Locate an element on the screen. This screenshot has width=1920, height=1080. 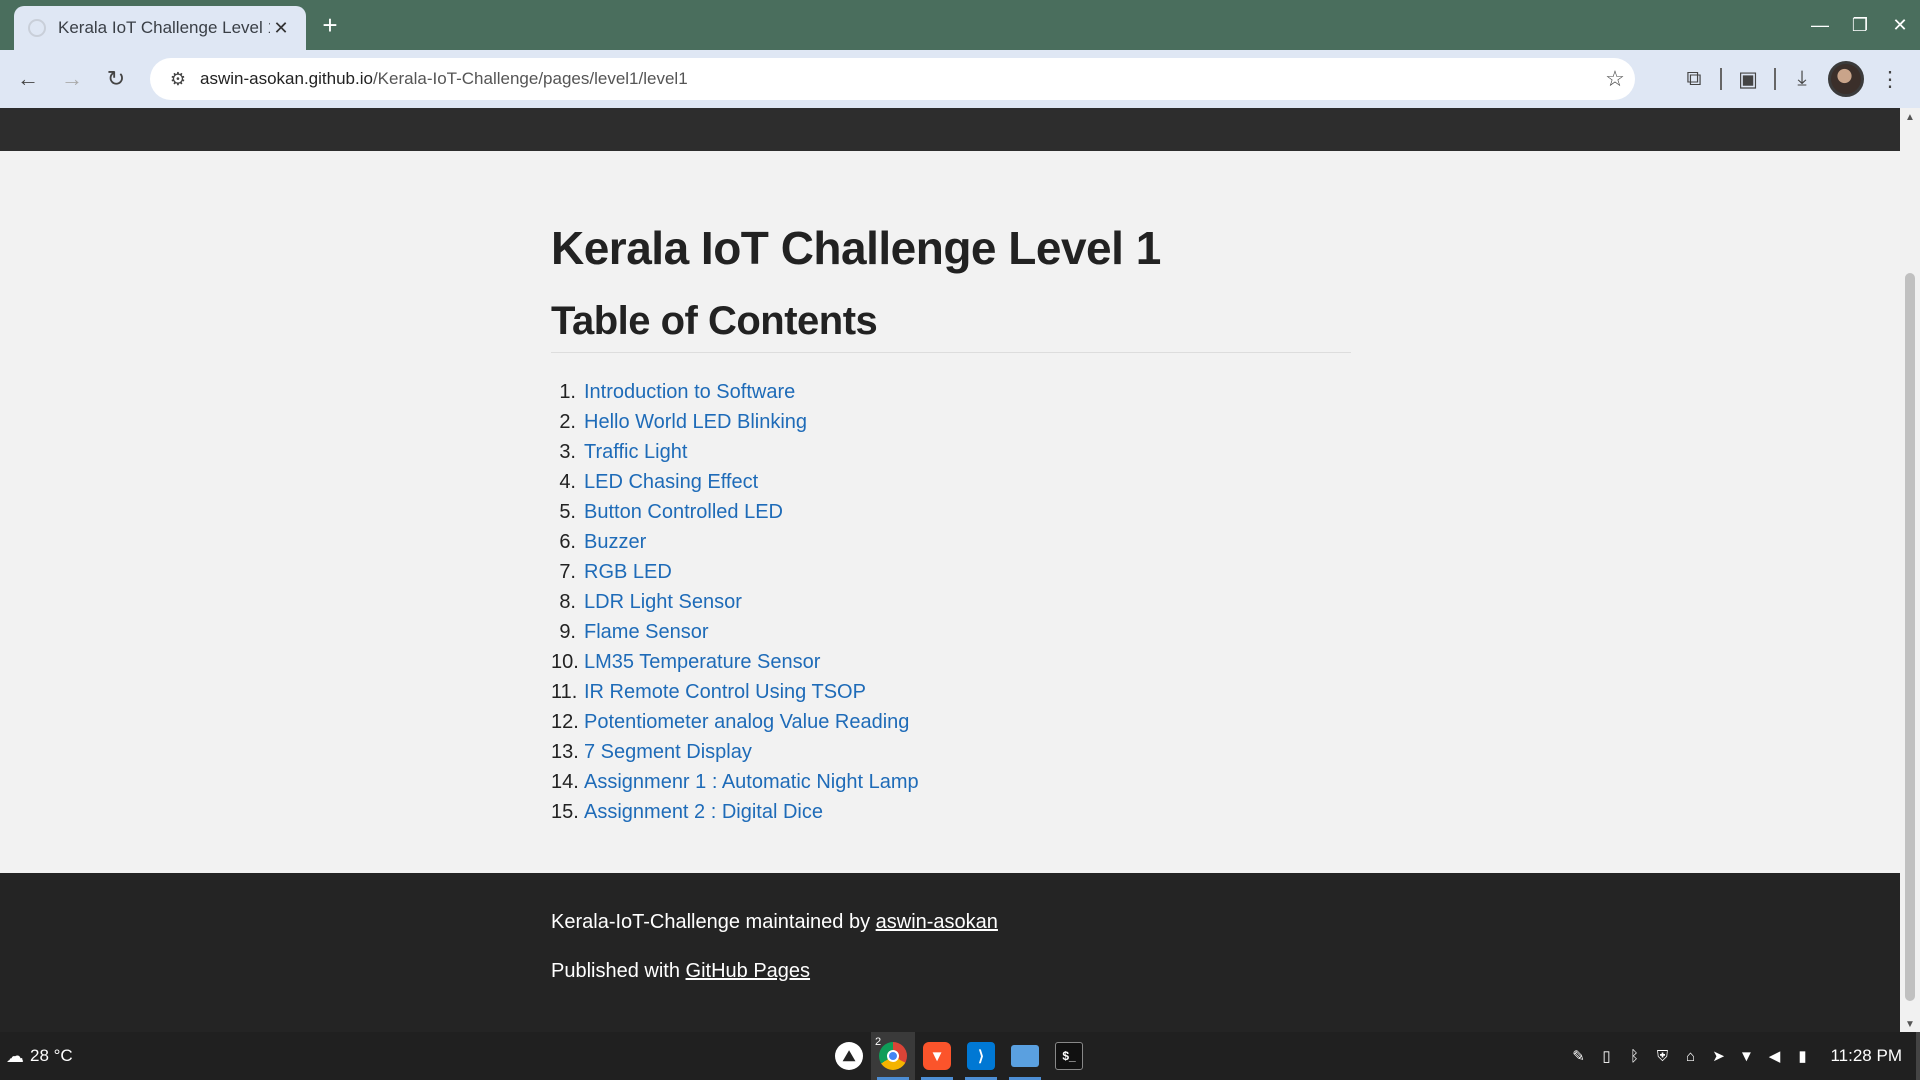
close-window-icon: ✕ is located at coordinates (1900, 25).